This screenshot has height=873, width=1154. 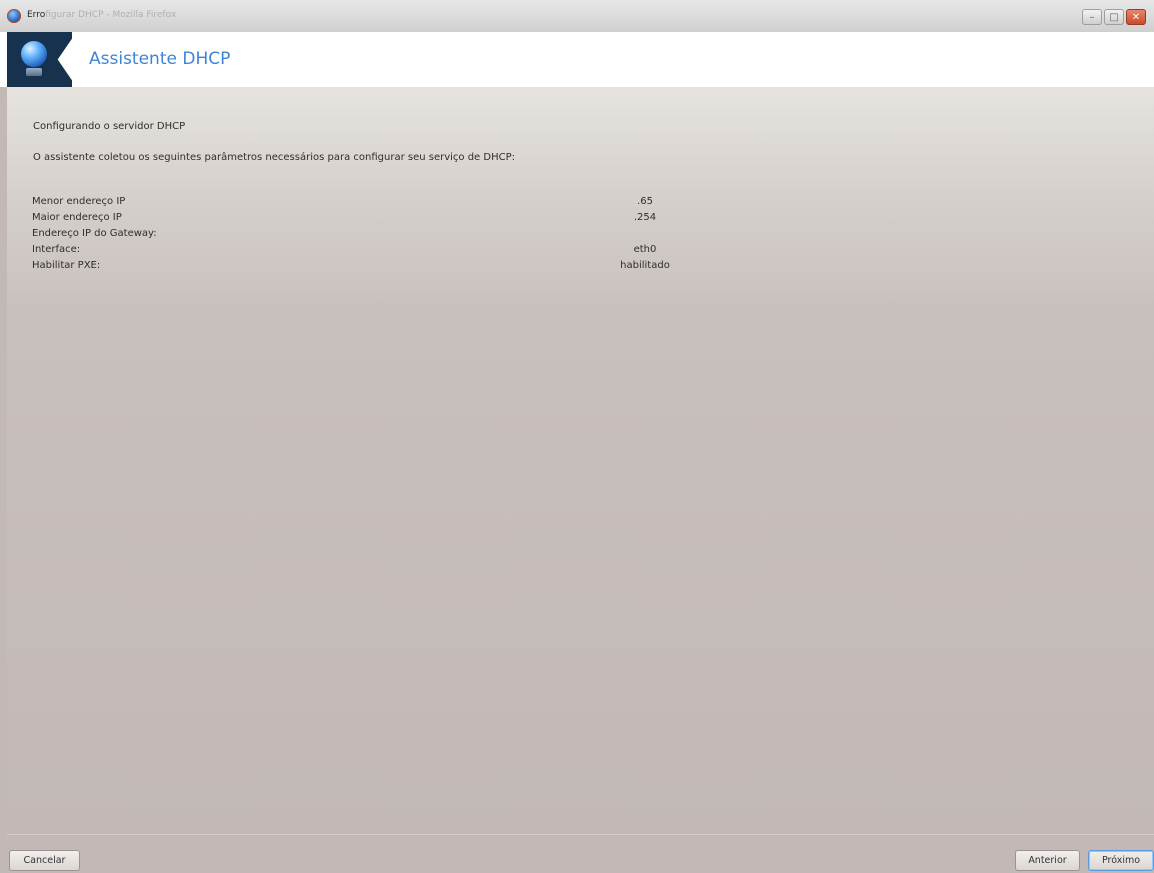 What do you see at coordinates (160, 59) in the screenshot?
I see `wizard-title: Assistente DHCP` at bounding box center [160, 59].